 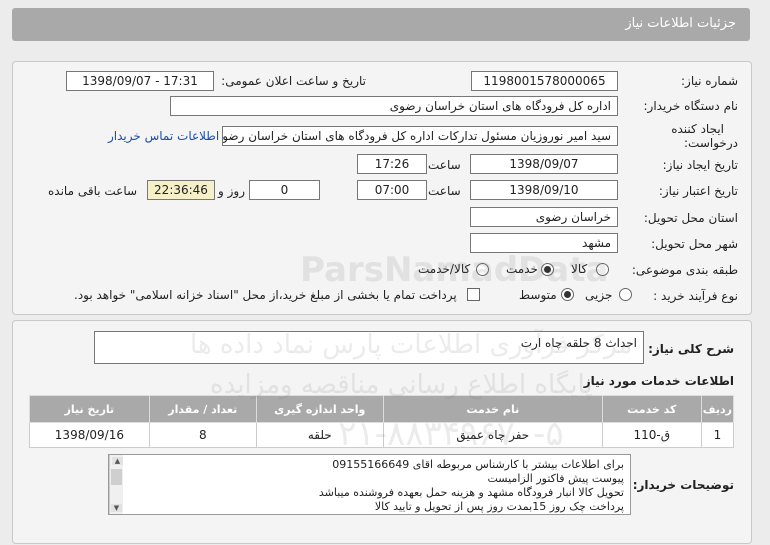 I want to click on province-field: خراسان رضوی, so click(x=544, y=217).